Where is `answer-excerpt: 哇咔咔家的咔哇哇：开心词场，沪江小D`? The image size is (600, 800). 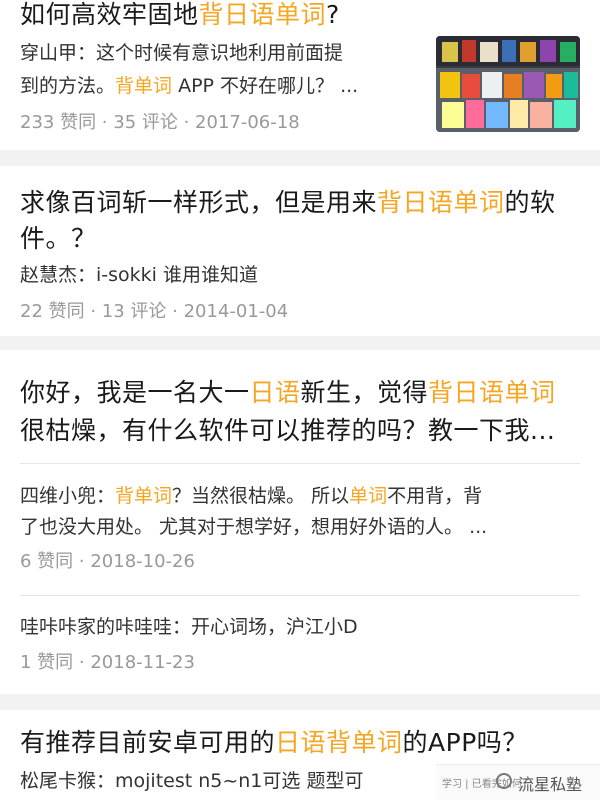 answer-excerpt: 哇咔咔家的咔哇哇：开心词场，沪江小D is located at coordinates (189, 627).